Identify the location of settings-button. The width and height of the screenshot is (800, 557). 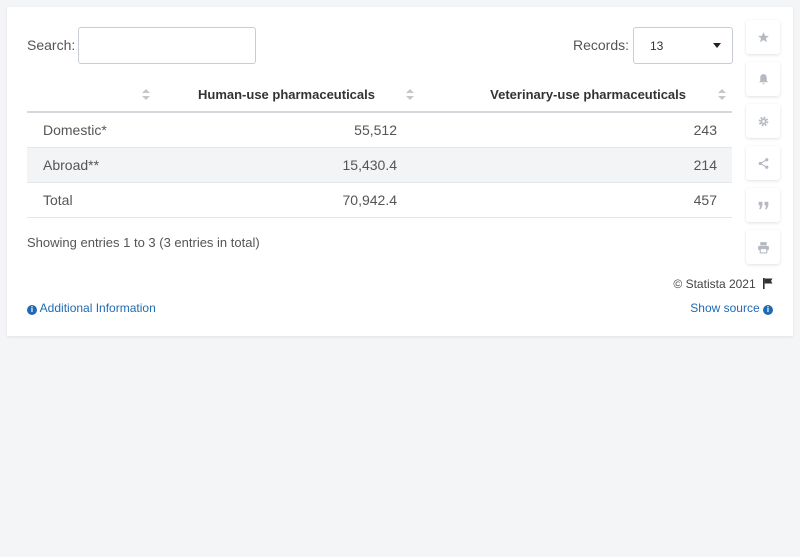
(763, 121).